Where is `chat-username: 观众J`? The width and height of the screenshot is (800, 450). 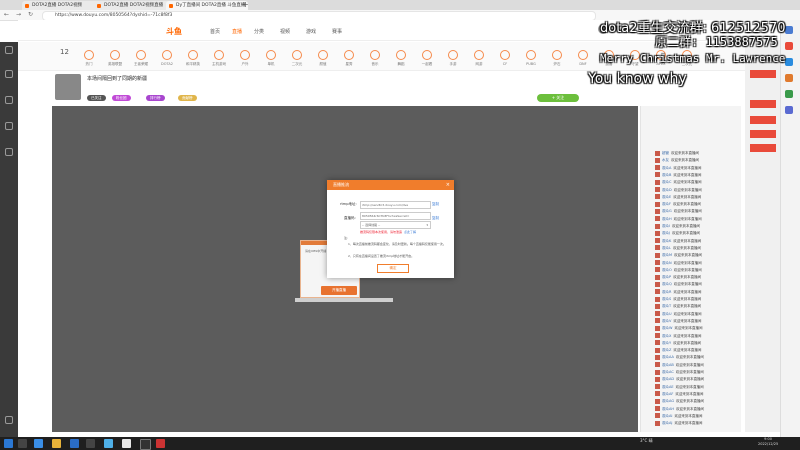
chat-username: 观众J is located at coordinates (666, 233).